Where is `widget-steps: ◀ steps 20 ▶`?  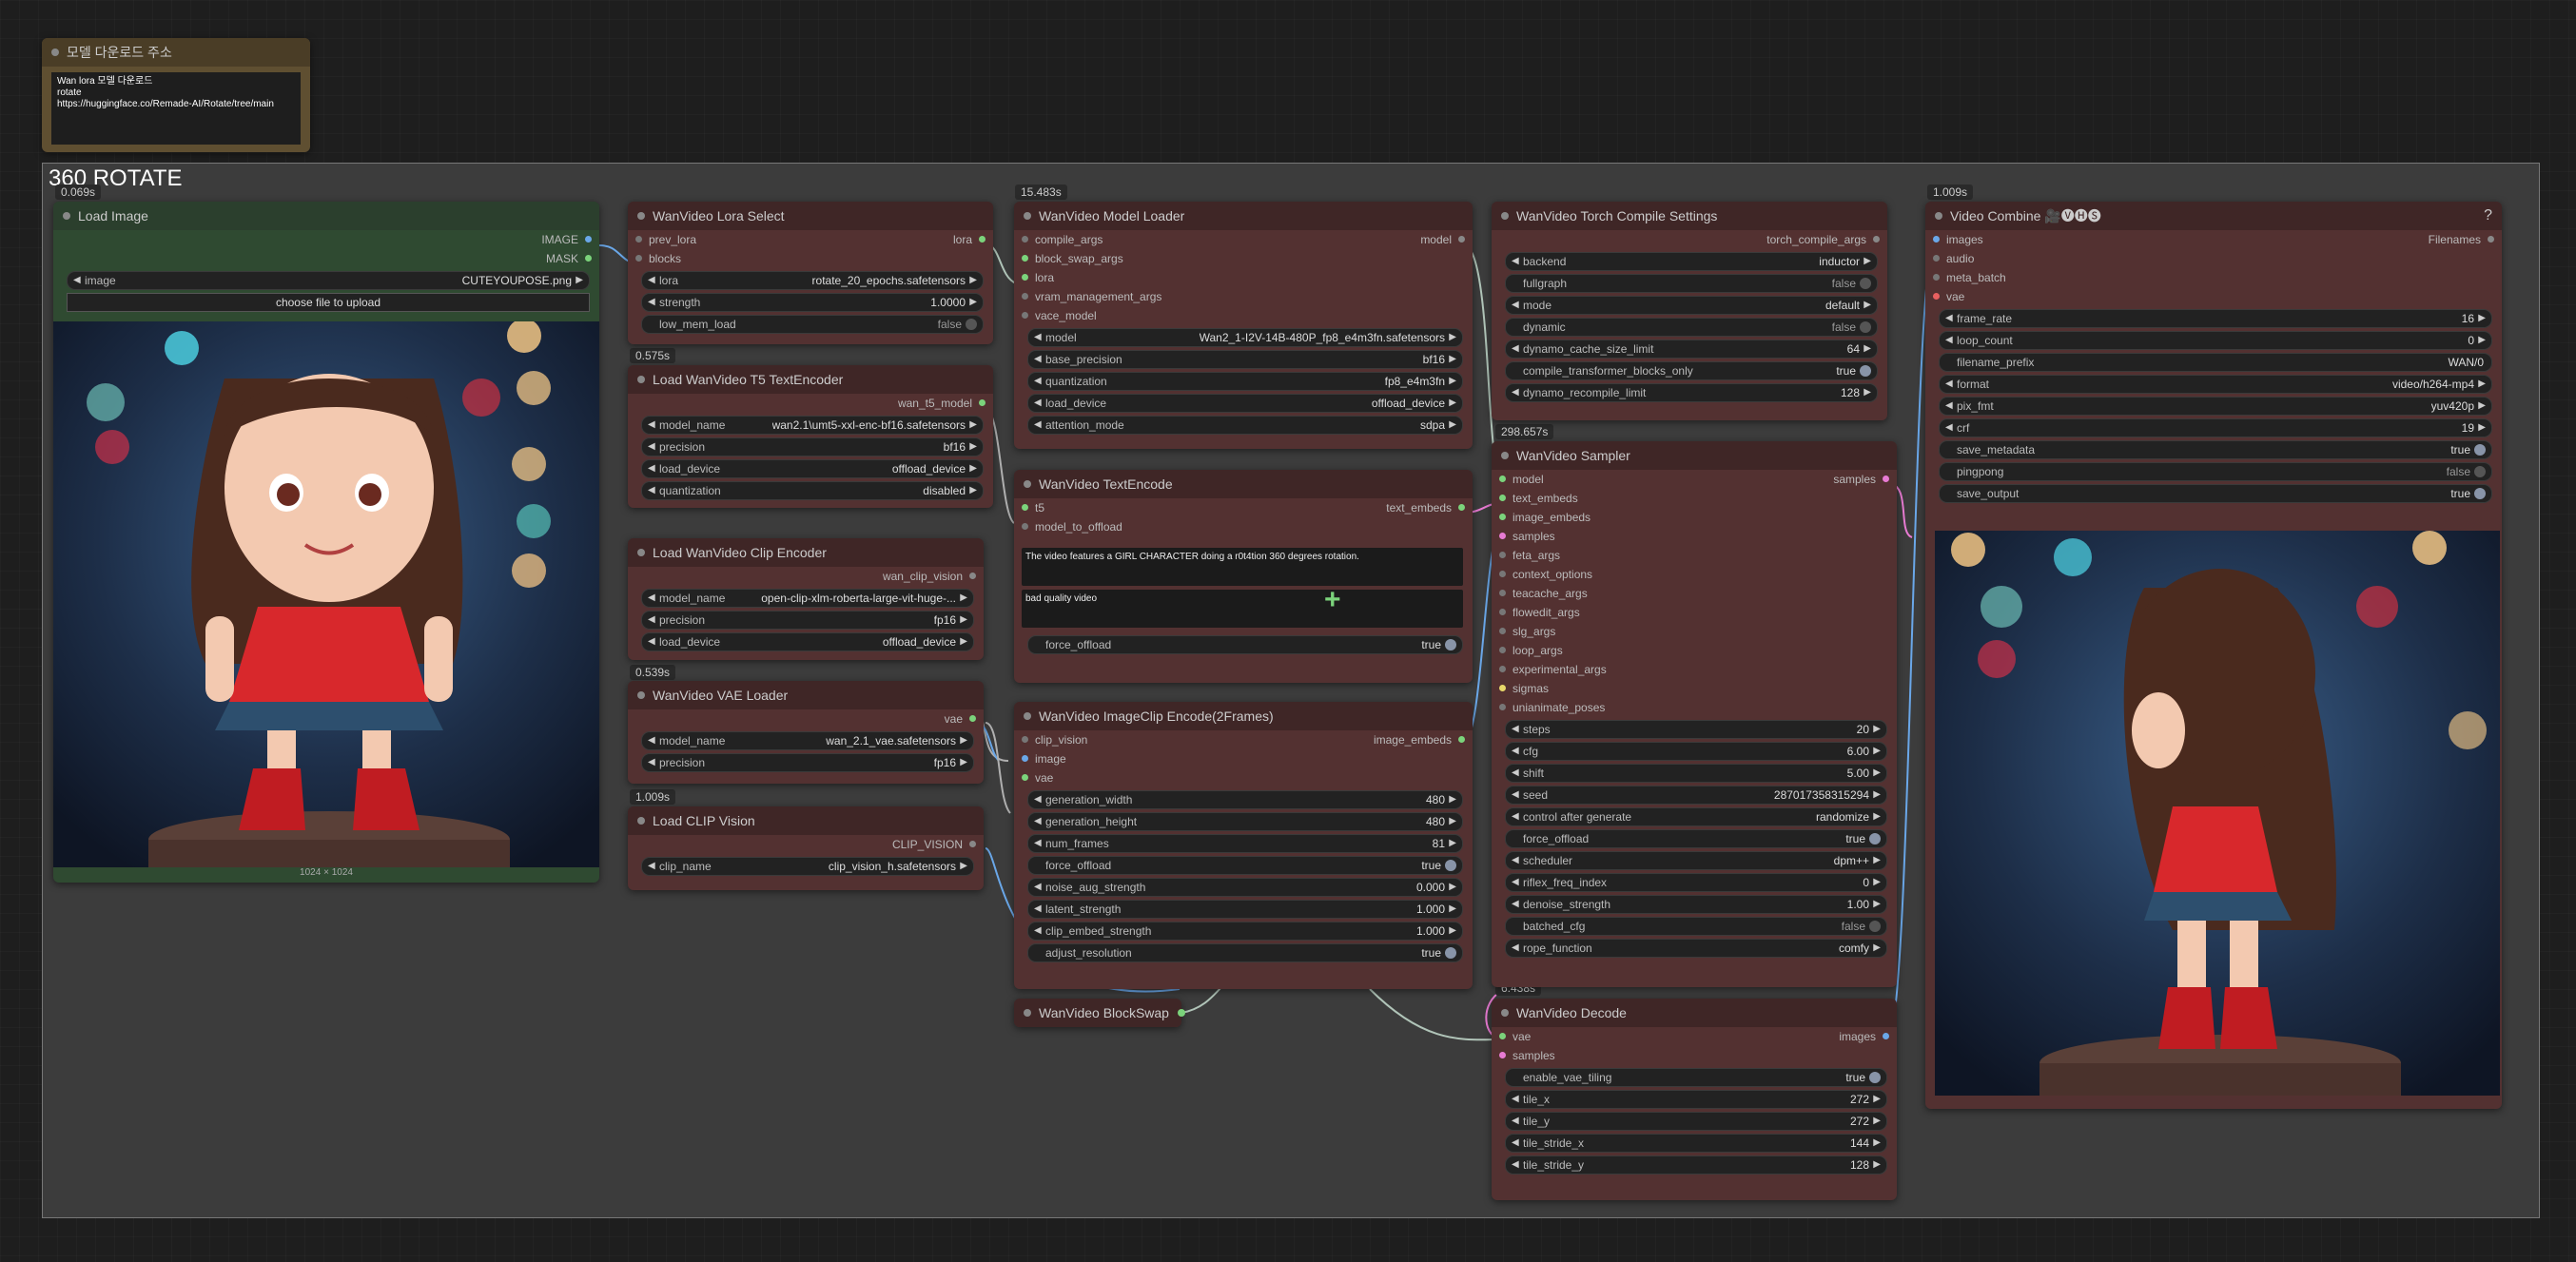
widget-steps: ◀ steps 20 ▶ is located at coordinates (1696, 730).